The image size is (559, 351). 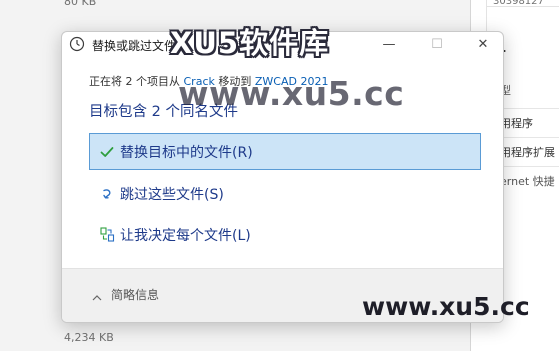 What do you see at coordinates (250, 43) in the screenshot?
I see `watermark-title: XU5软件库` at bounding box center [250, 43].